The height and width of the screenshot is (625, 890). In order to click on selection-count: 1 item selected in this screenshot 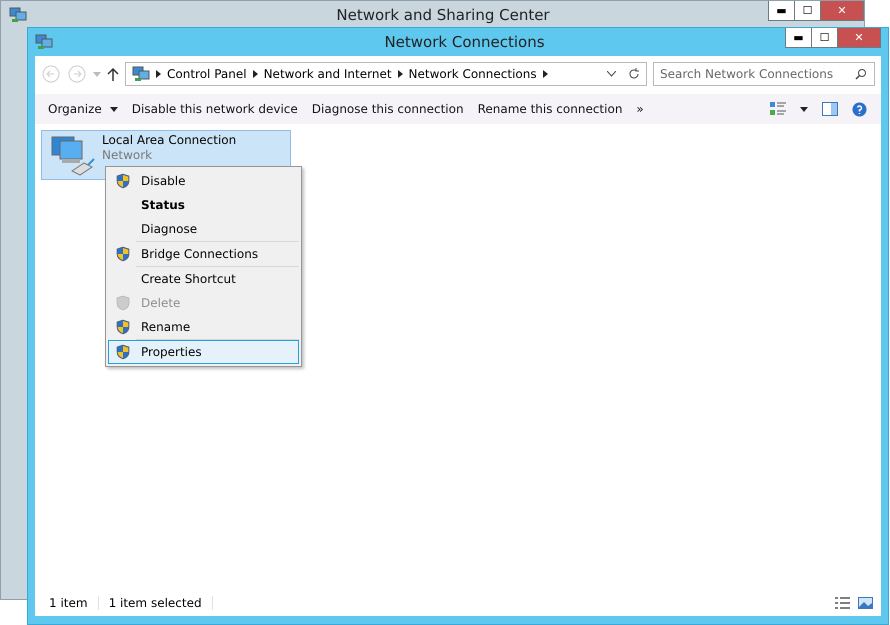, I will do `click(155, 603)`.